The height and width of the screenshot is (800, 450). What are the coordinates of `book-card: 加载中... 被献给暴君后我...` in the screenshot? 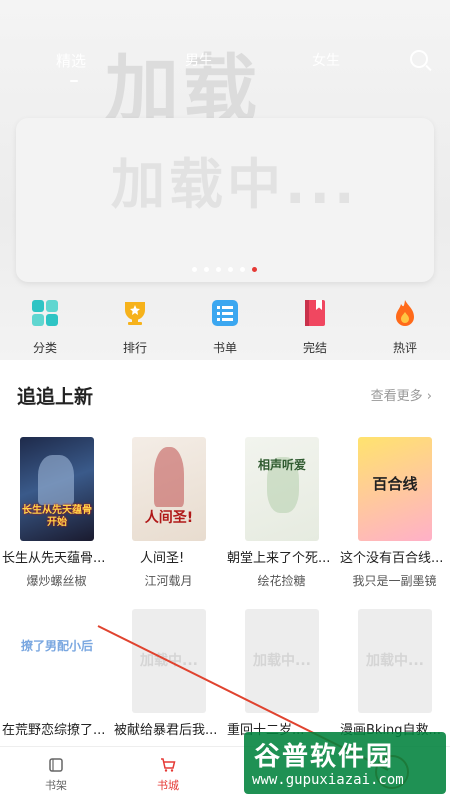 It's located at (168, 673).